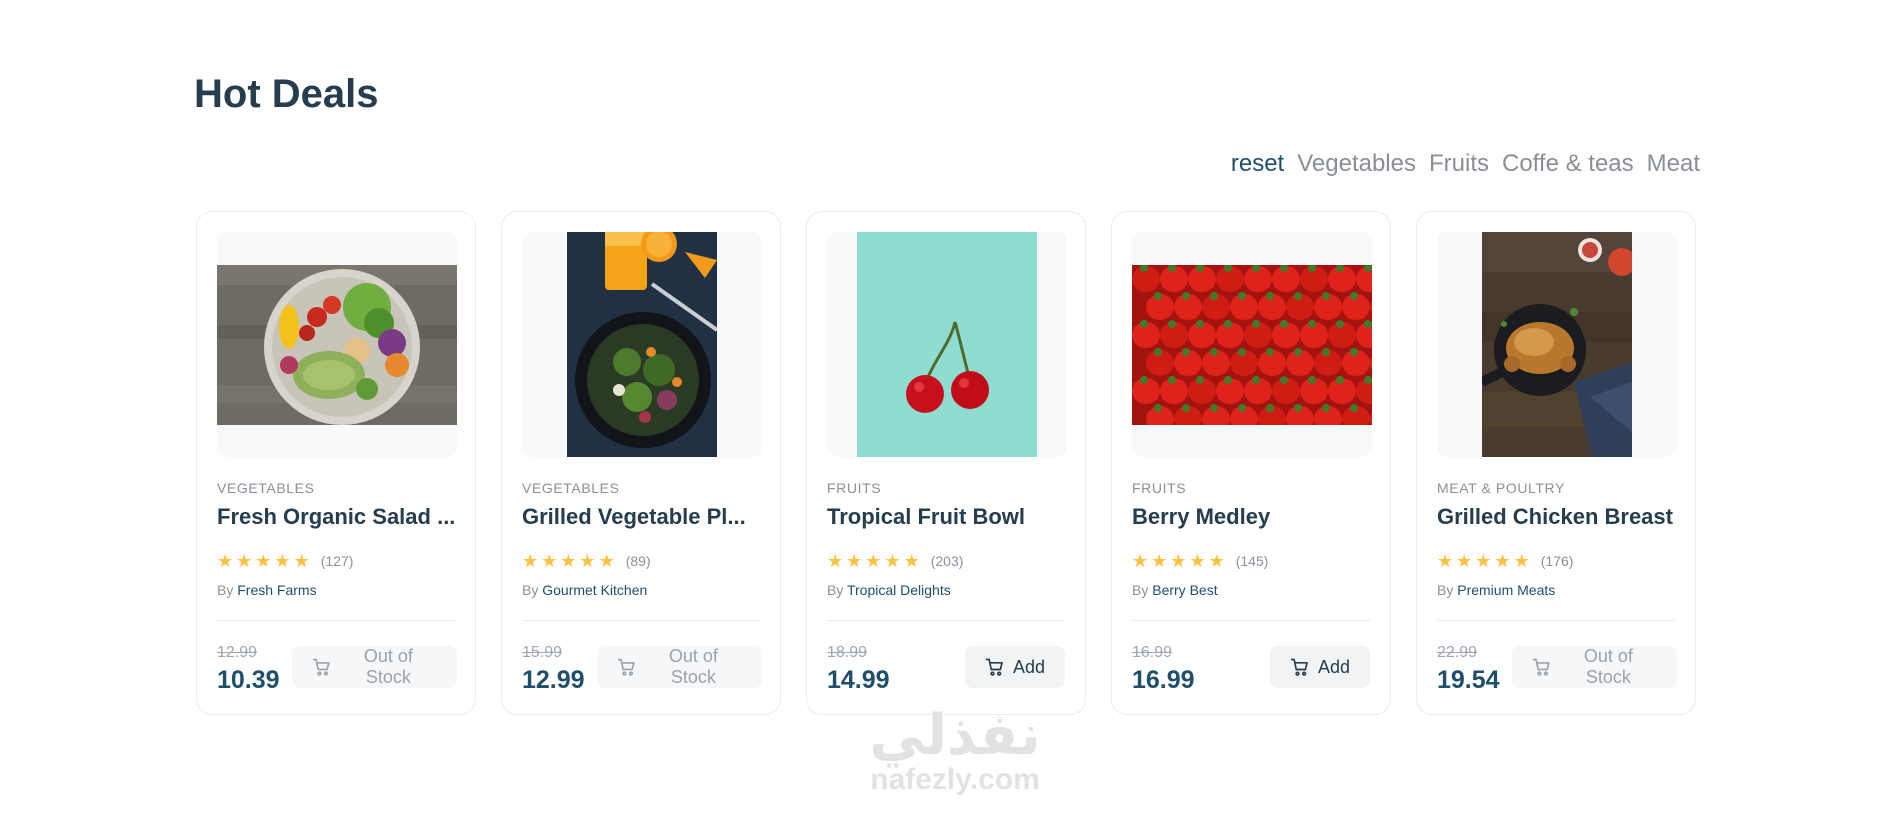 This screenshot has height=815, width=1897. What do you see at coordinates (1506, 590) in the screenshot?
I see `vendor-name: Premium Meats` at bounding box center [1506, 590].